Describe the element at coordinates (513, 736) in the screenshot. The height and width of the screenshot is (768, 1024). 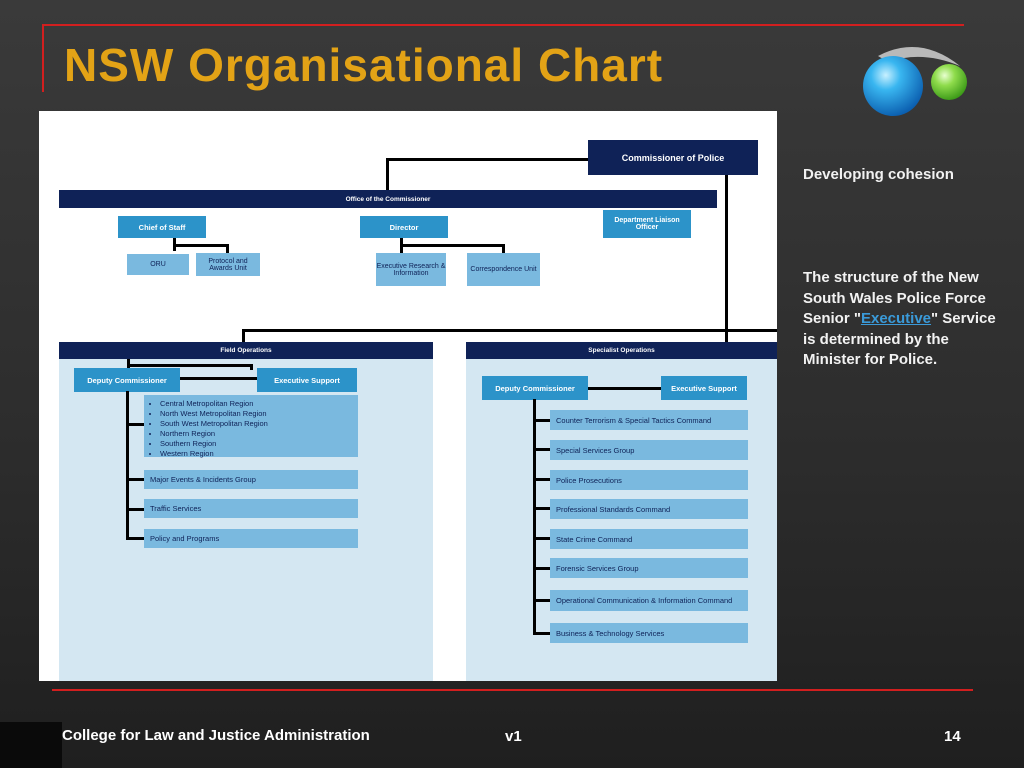
I see `footer-version: v1` at that location.